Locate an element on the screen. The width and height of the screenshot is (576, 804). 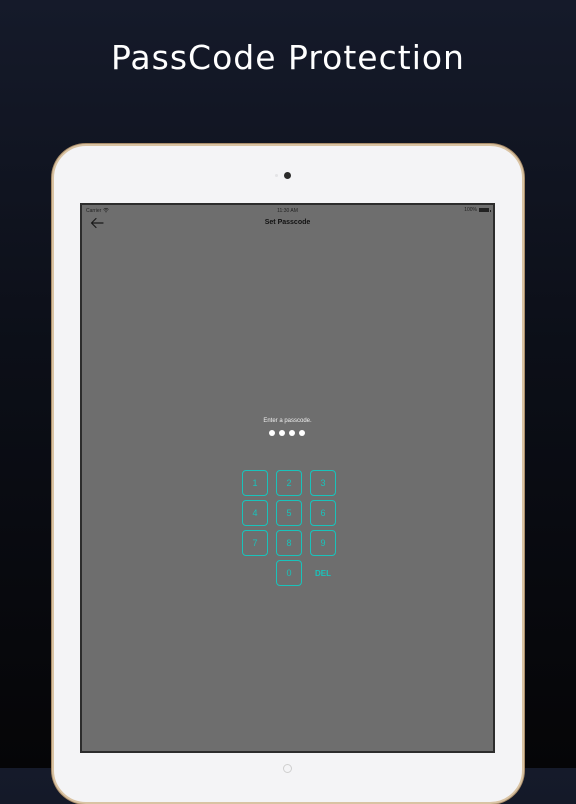
keypad-key-1: 1 is located at coordinates (255, 483).